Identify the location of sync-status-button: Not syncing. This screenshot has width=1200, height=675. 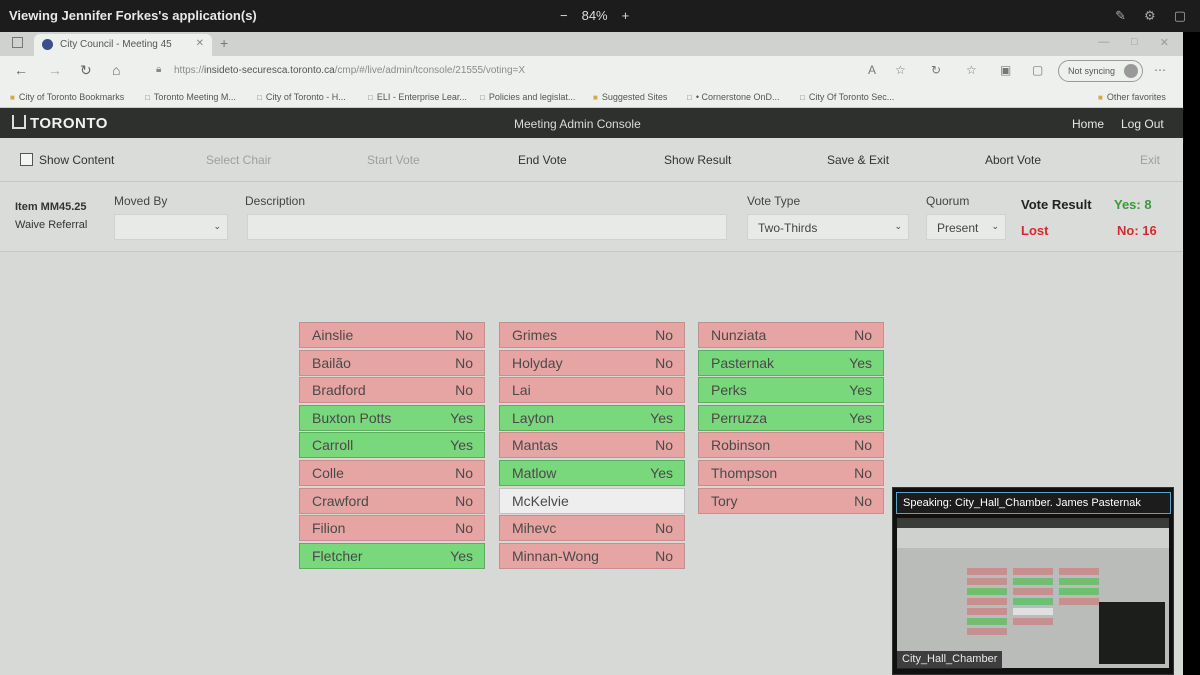
(1100, 71).